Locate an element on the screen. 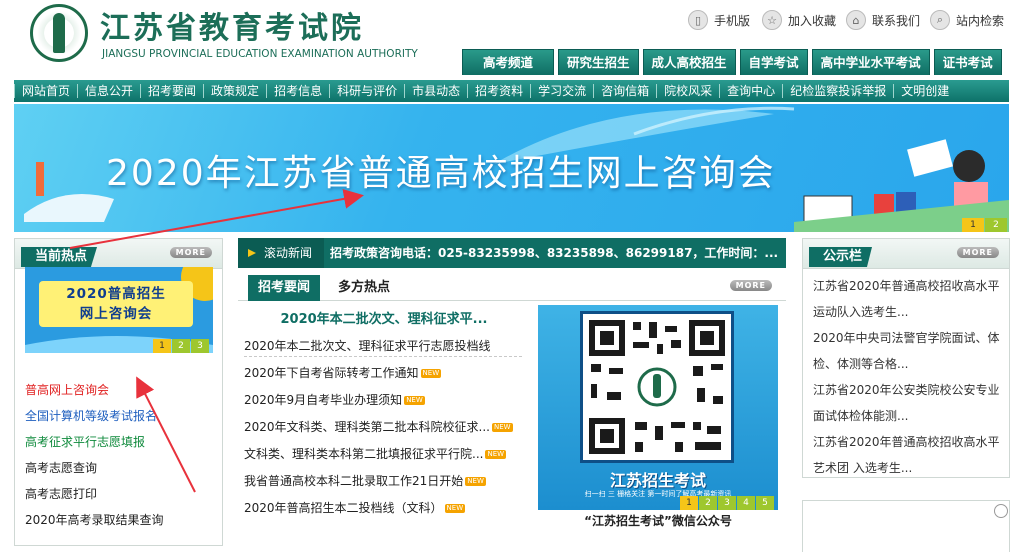 The image size is (1023, 552). mobile-icon: ▯ is located at coordinates (698, 20).